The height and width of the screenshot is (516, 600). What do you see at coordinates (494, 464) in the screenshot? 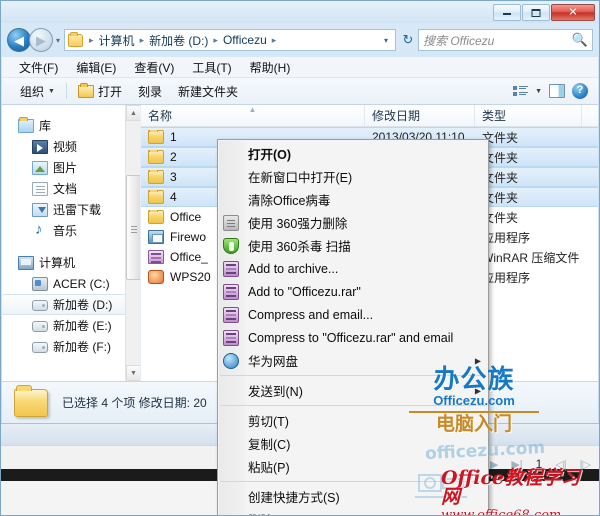
I see `play-icon: ▶` at bounding box center [494, 464].